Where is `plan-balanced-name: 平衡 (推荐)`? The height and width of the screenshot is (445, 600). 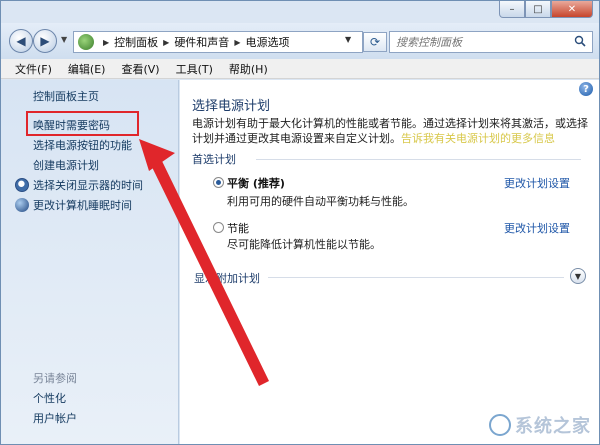
plan-balanced-name: 平衡 (推荐) is located at coordinates (256, 183).